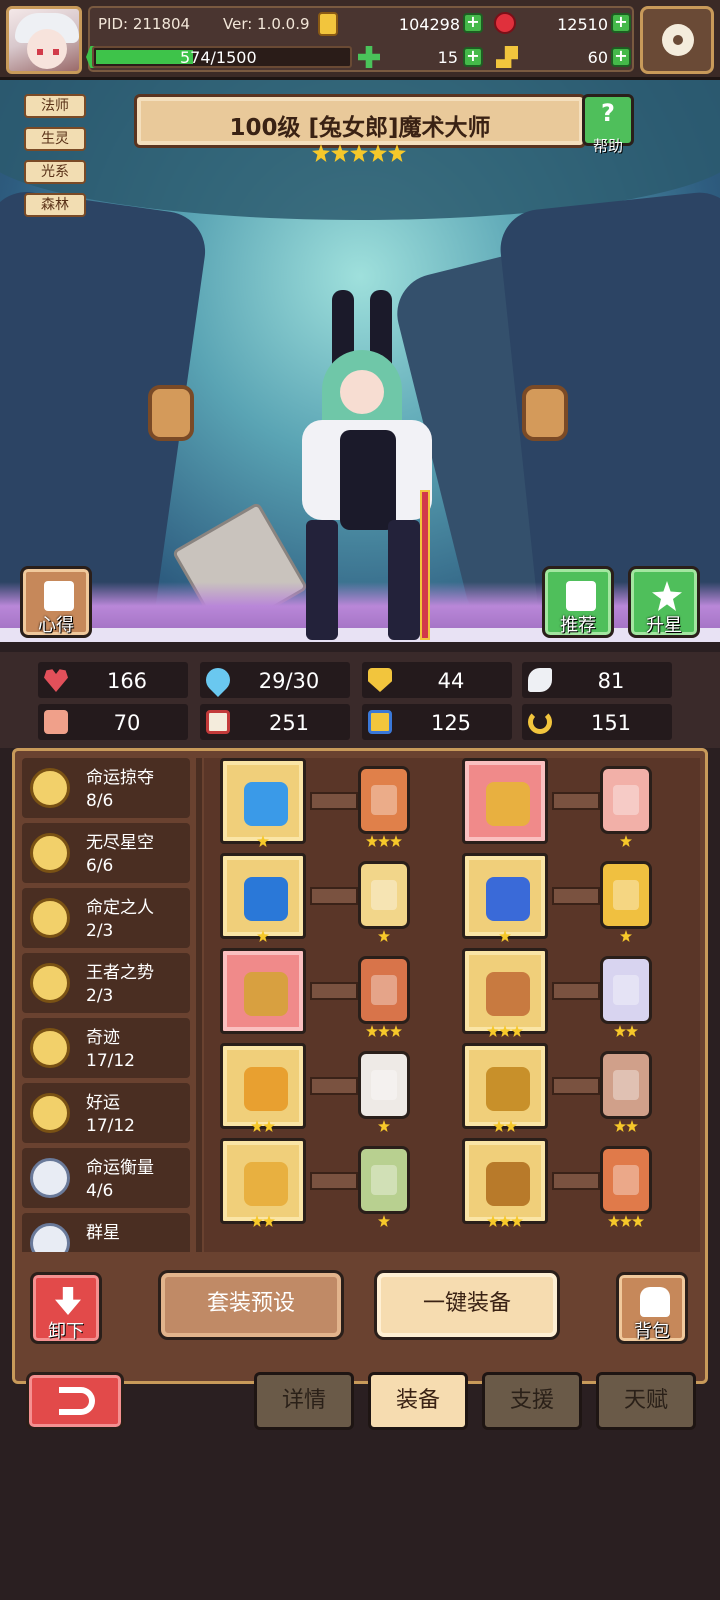 The image size is (720, 1600). What do you see at coordinates (144, 24) in the screenshot?
I see `player-id: PID: 211804` at bounding box center [144, 24].